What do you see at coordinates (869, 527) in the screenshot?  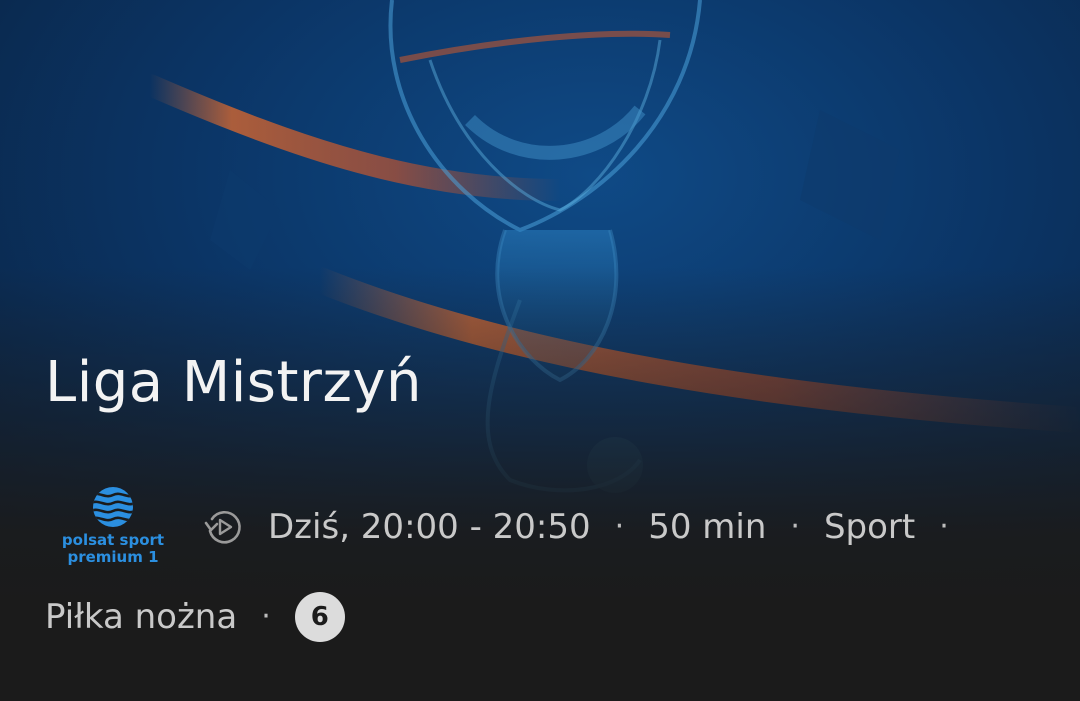 I see `category-text: Sport` at bounding box center [869, 527].